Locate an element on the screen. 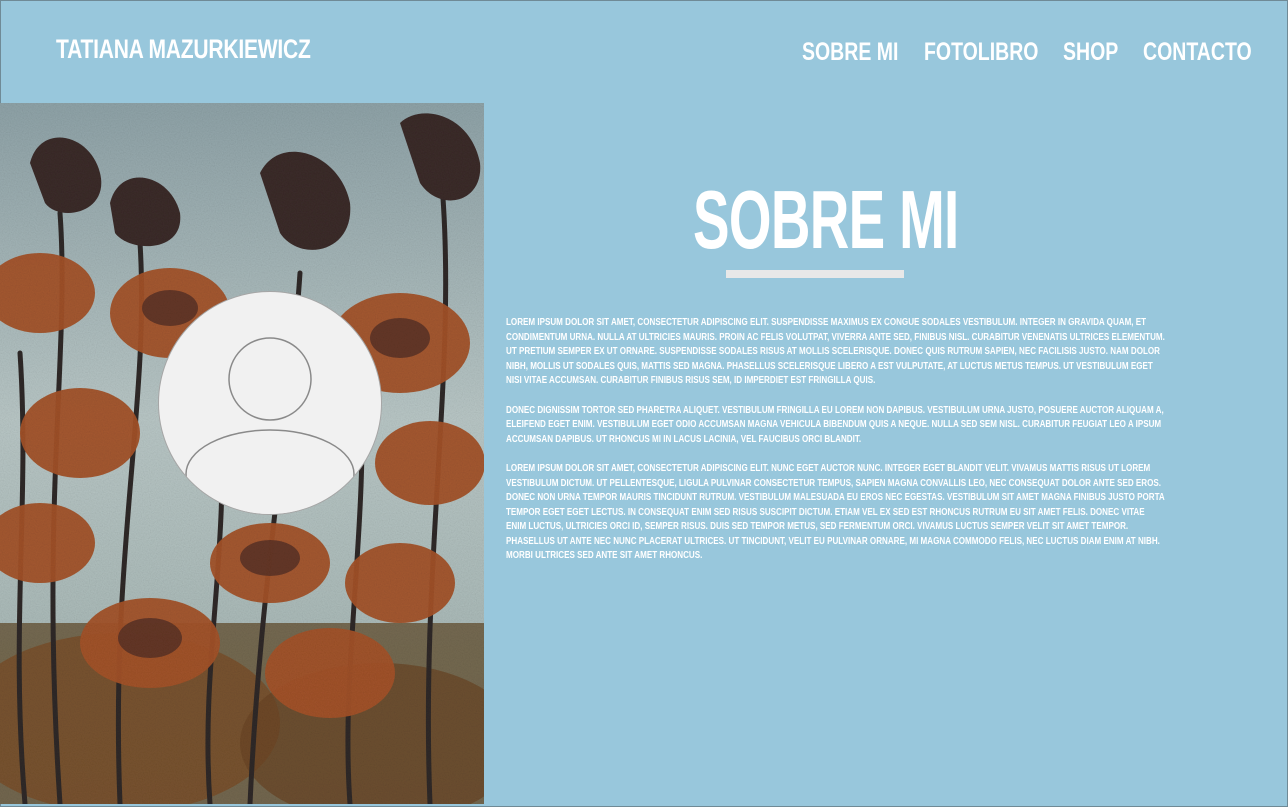 The width and height of the screenshot is (1288, 807). nav-item-fotolibro: FOTOLIBRO is located at coordinates (981, 52).